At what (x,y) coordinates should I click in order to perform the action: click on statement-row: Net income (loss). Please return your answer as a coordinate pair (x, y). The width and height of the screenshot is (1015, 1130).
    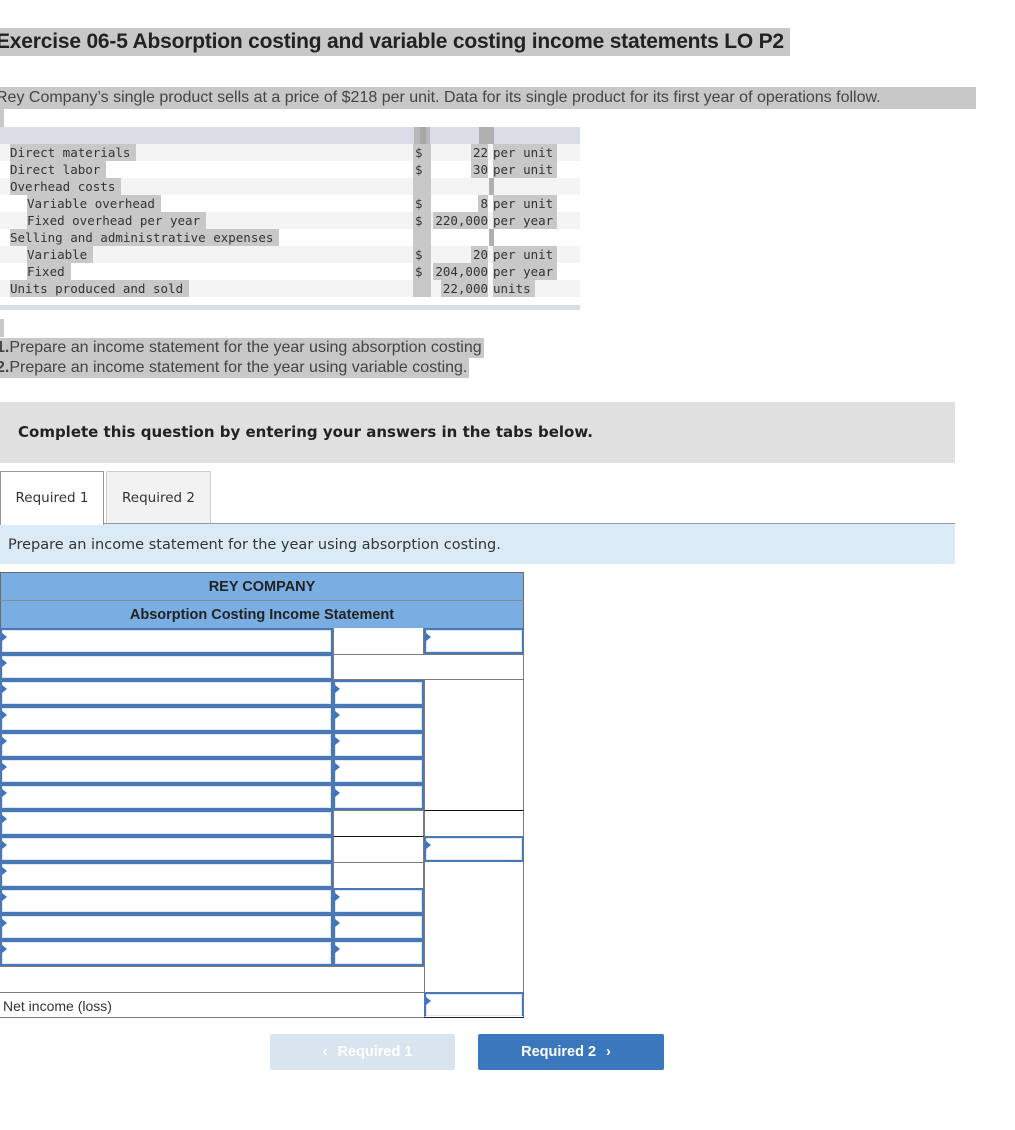
    Looking at the image, I should click on (262, 1005).